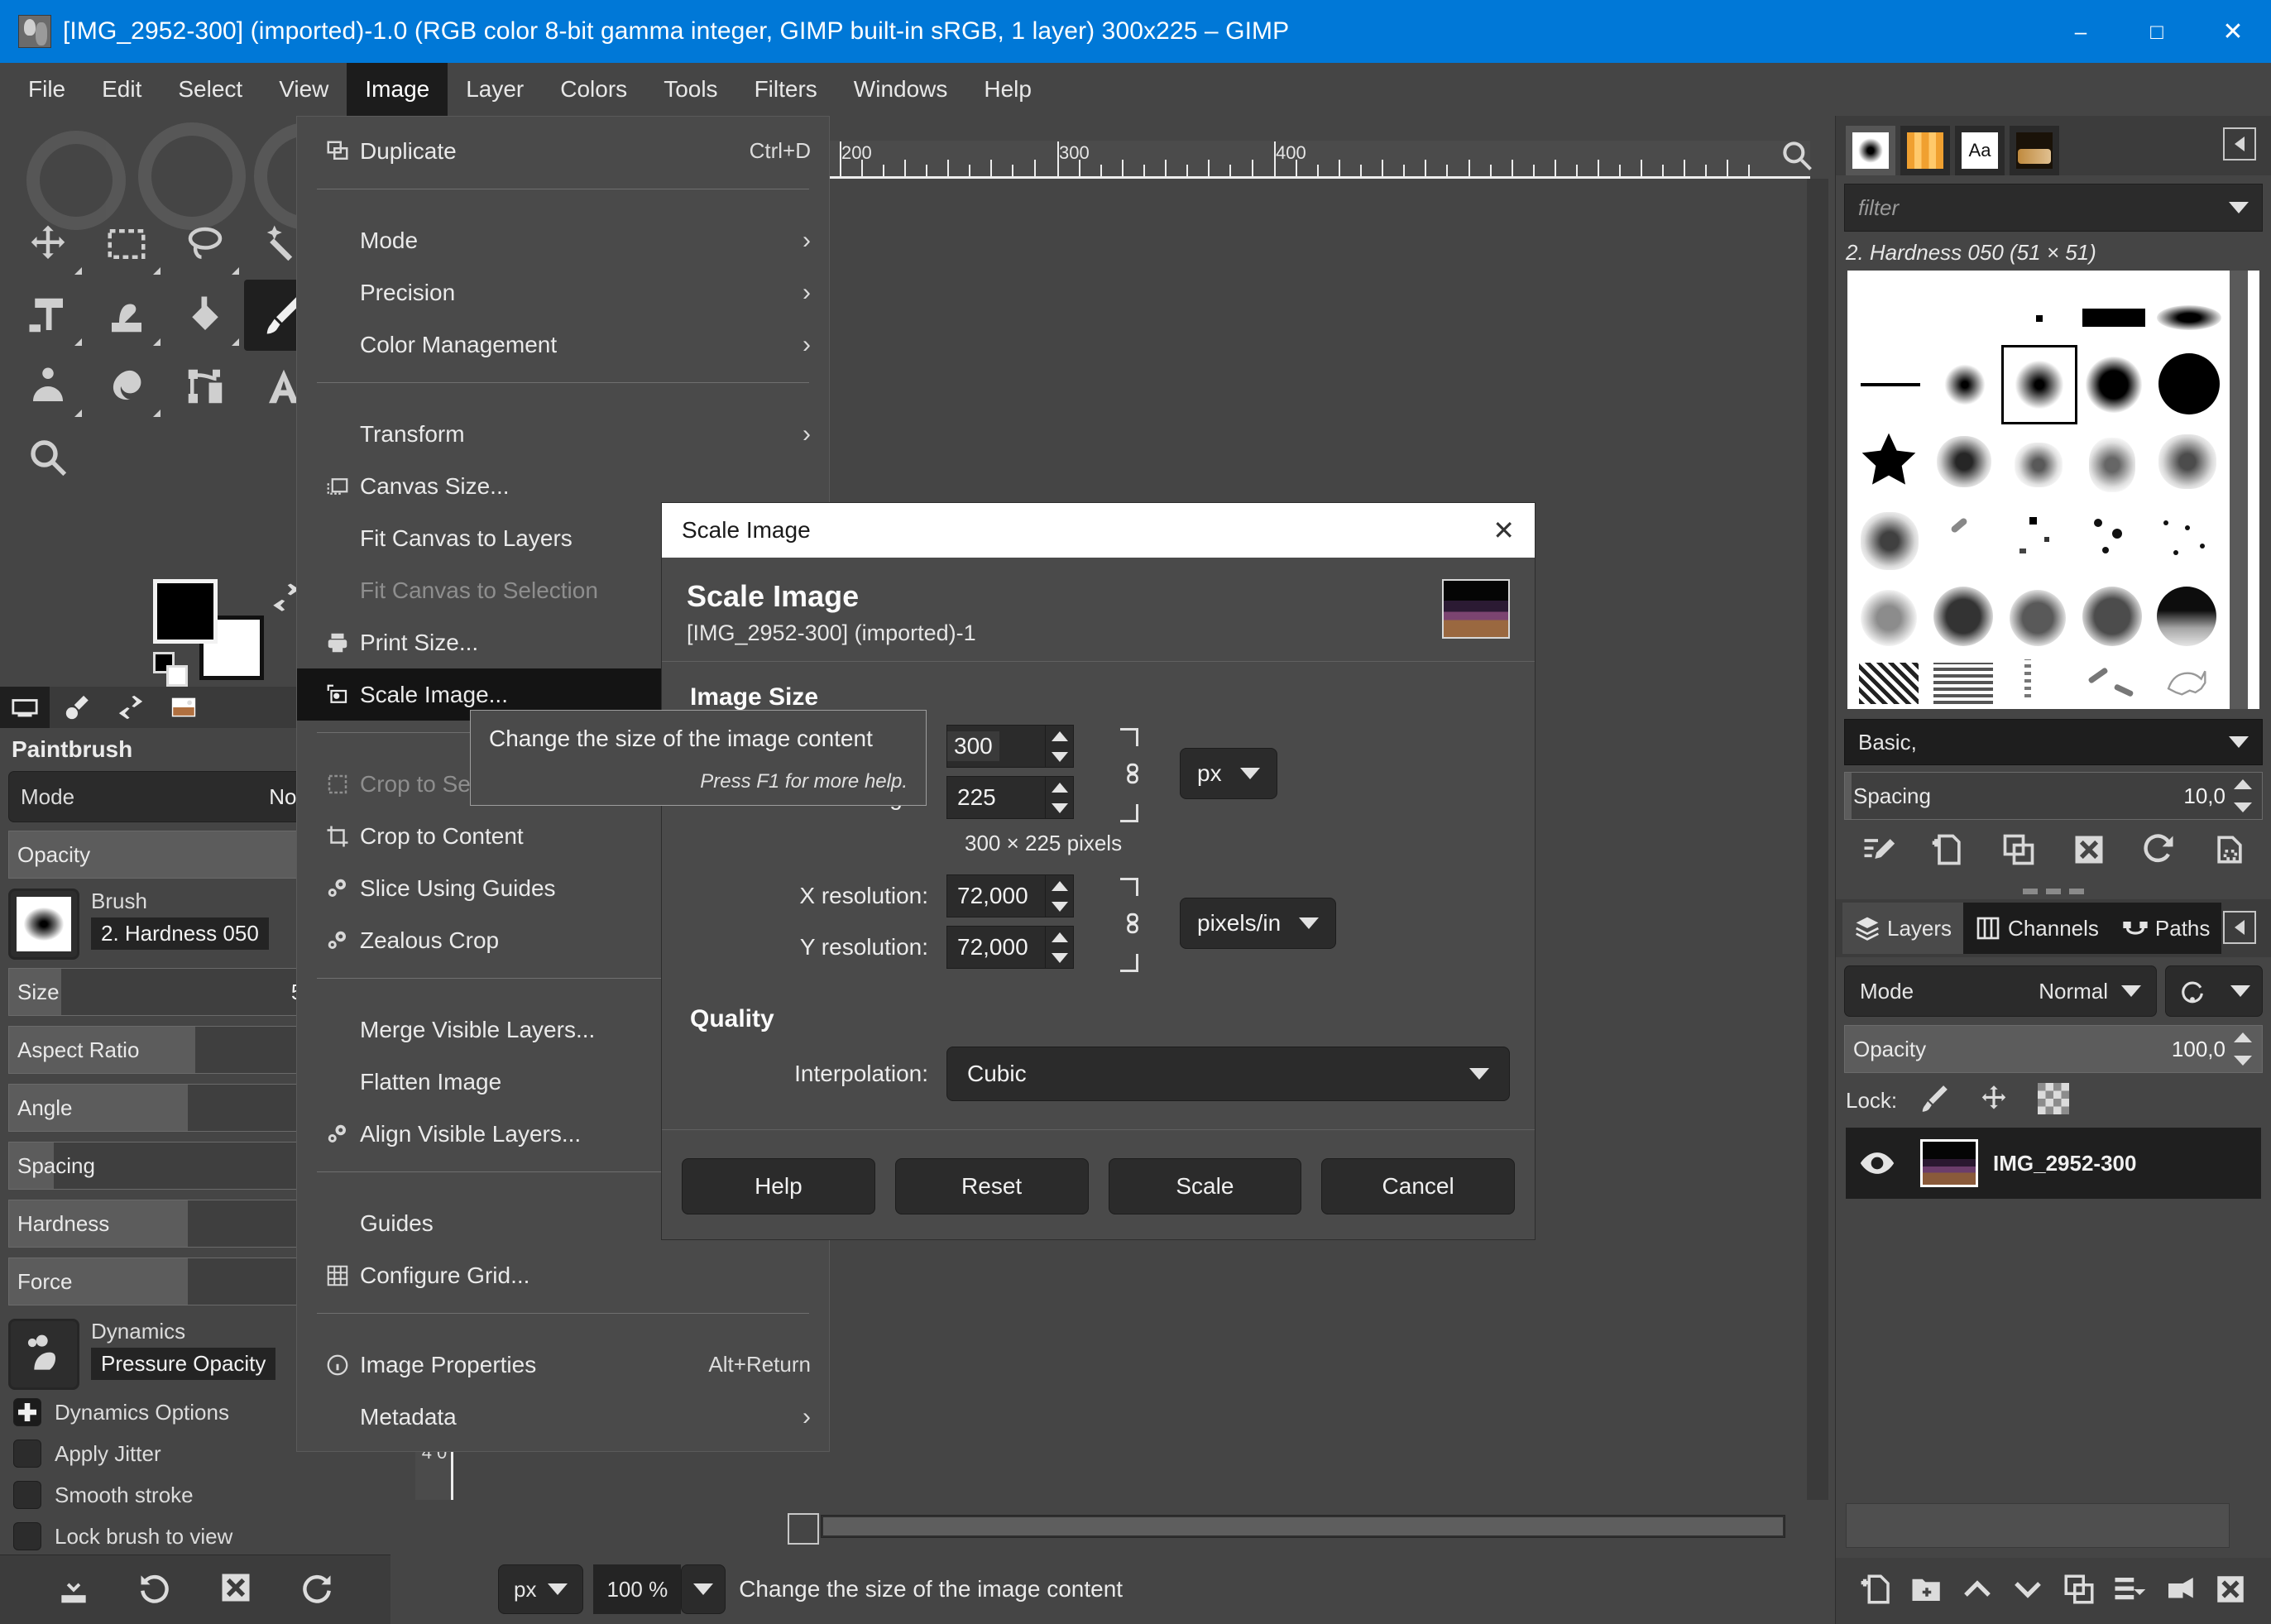 The image size is (2271, 1624). Describe the element at coordinates (1133, 775) in the screenshot. I see `size-chain-toggle` at that location.